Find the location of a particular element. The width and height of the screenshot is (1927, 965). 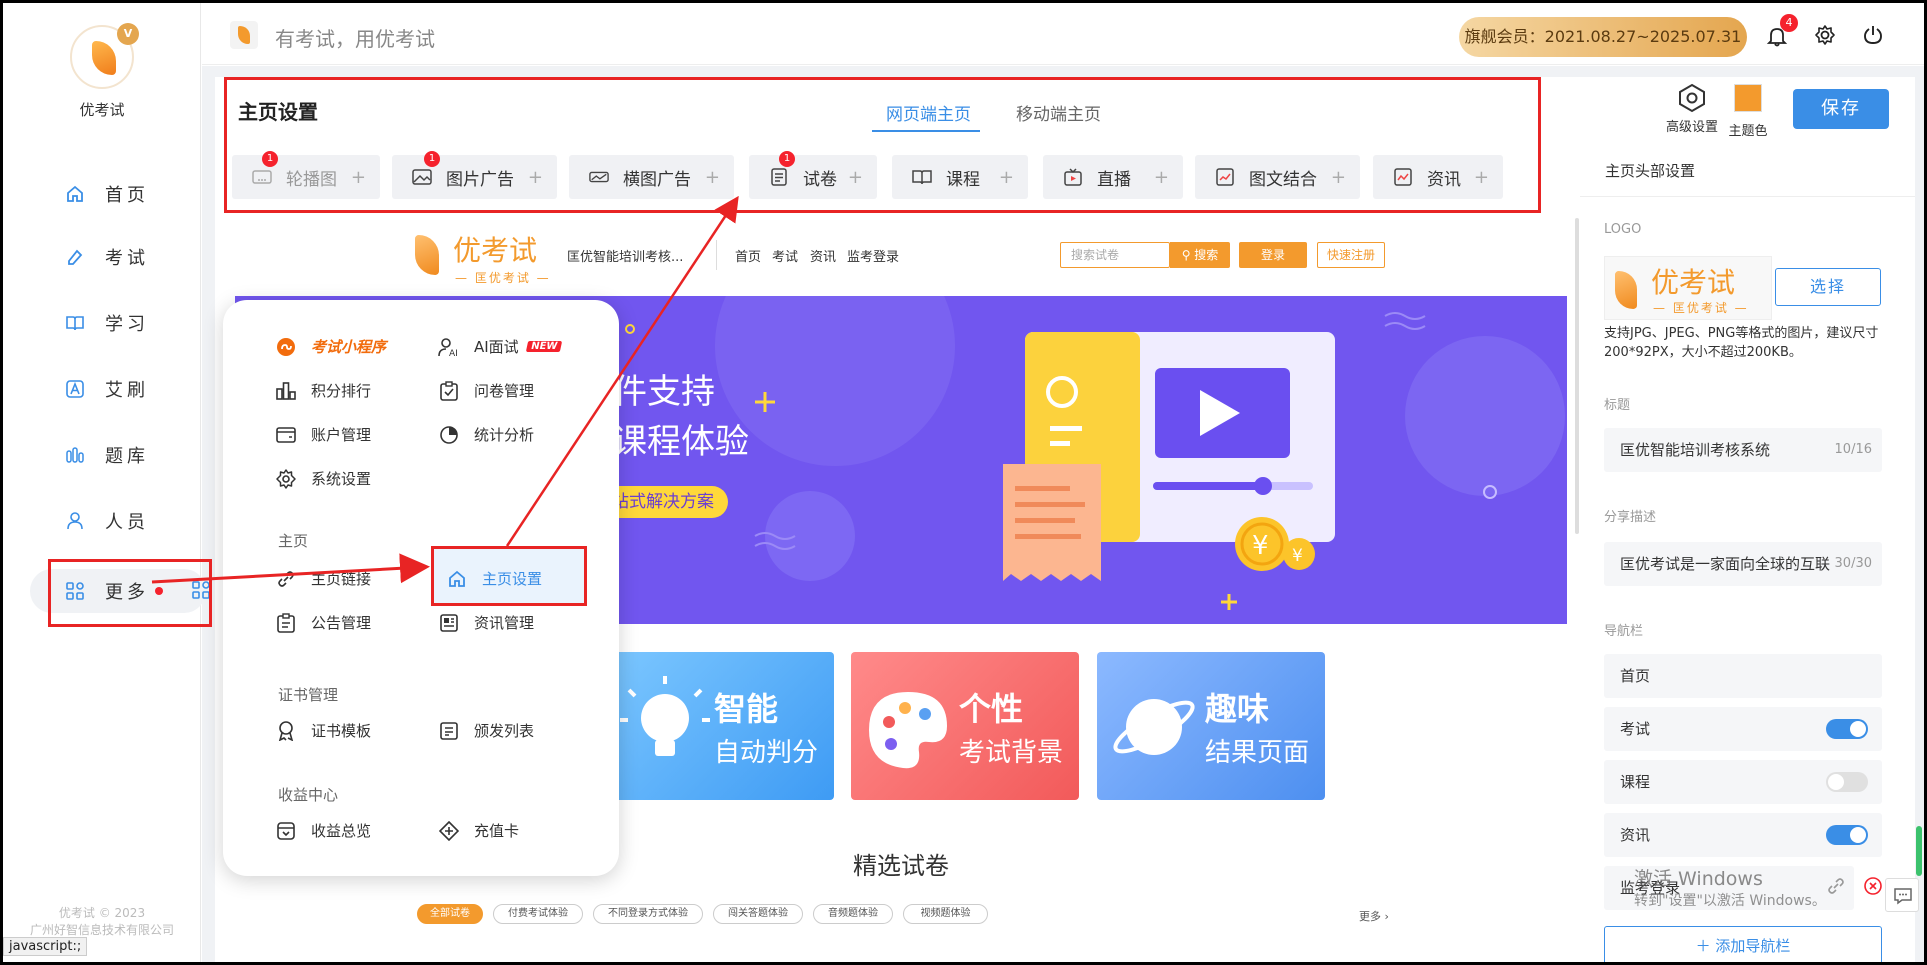

module-exam-paper: 1 试卷 + is located at coordinates (813, 175).